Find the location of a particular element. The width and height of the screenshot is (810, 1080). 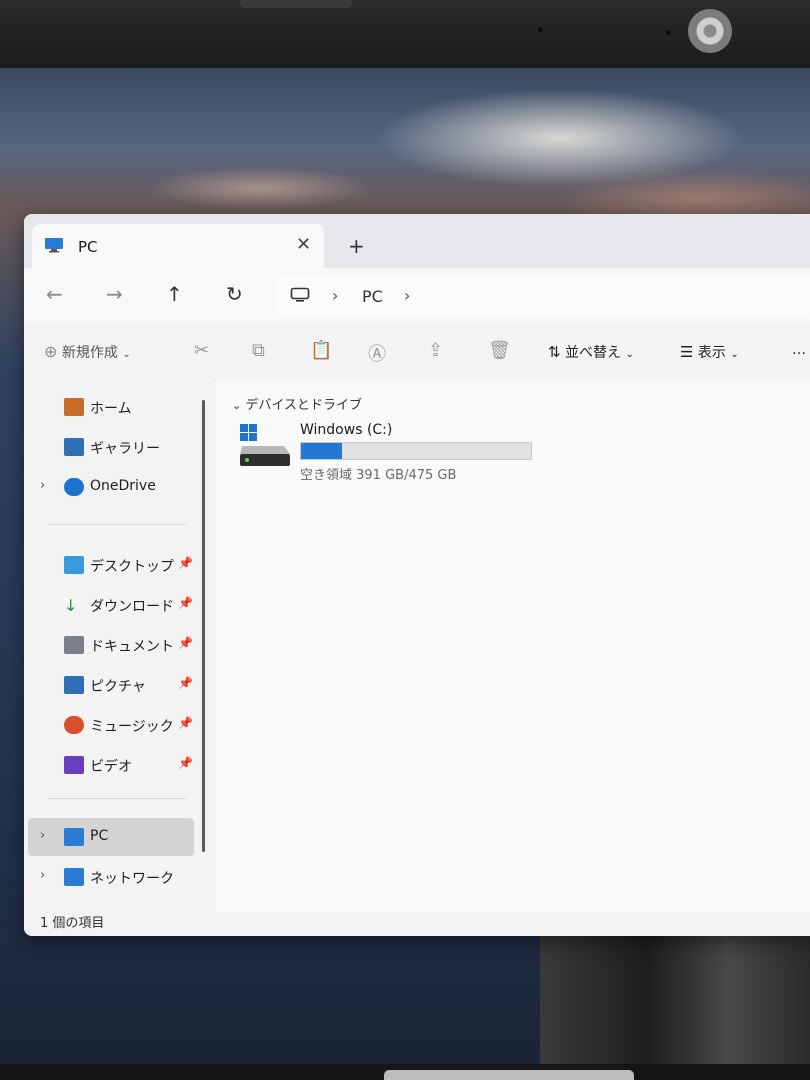

cut-icon: ✂ is located at coordinates (201, 350).